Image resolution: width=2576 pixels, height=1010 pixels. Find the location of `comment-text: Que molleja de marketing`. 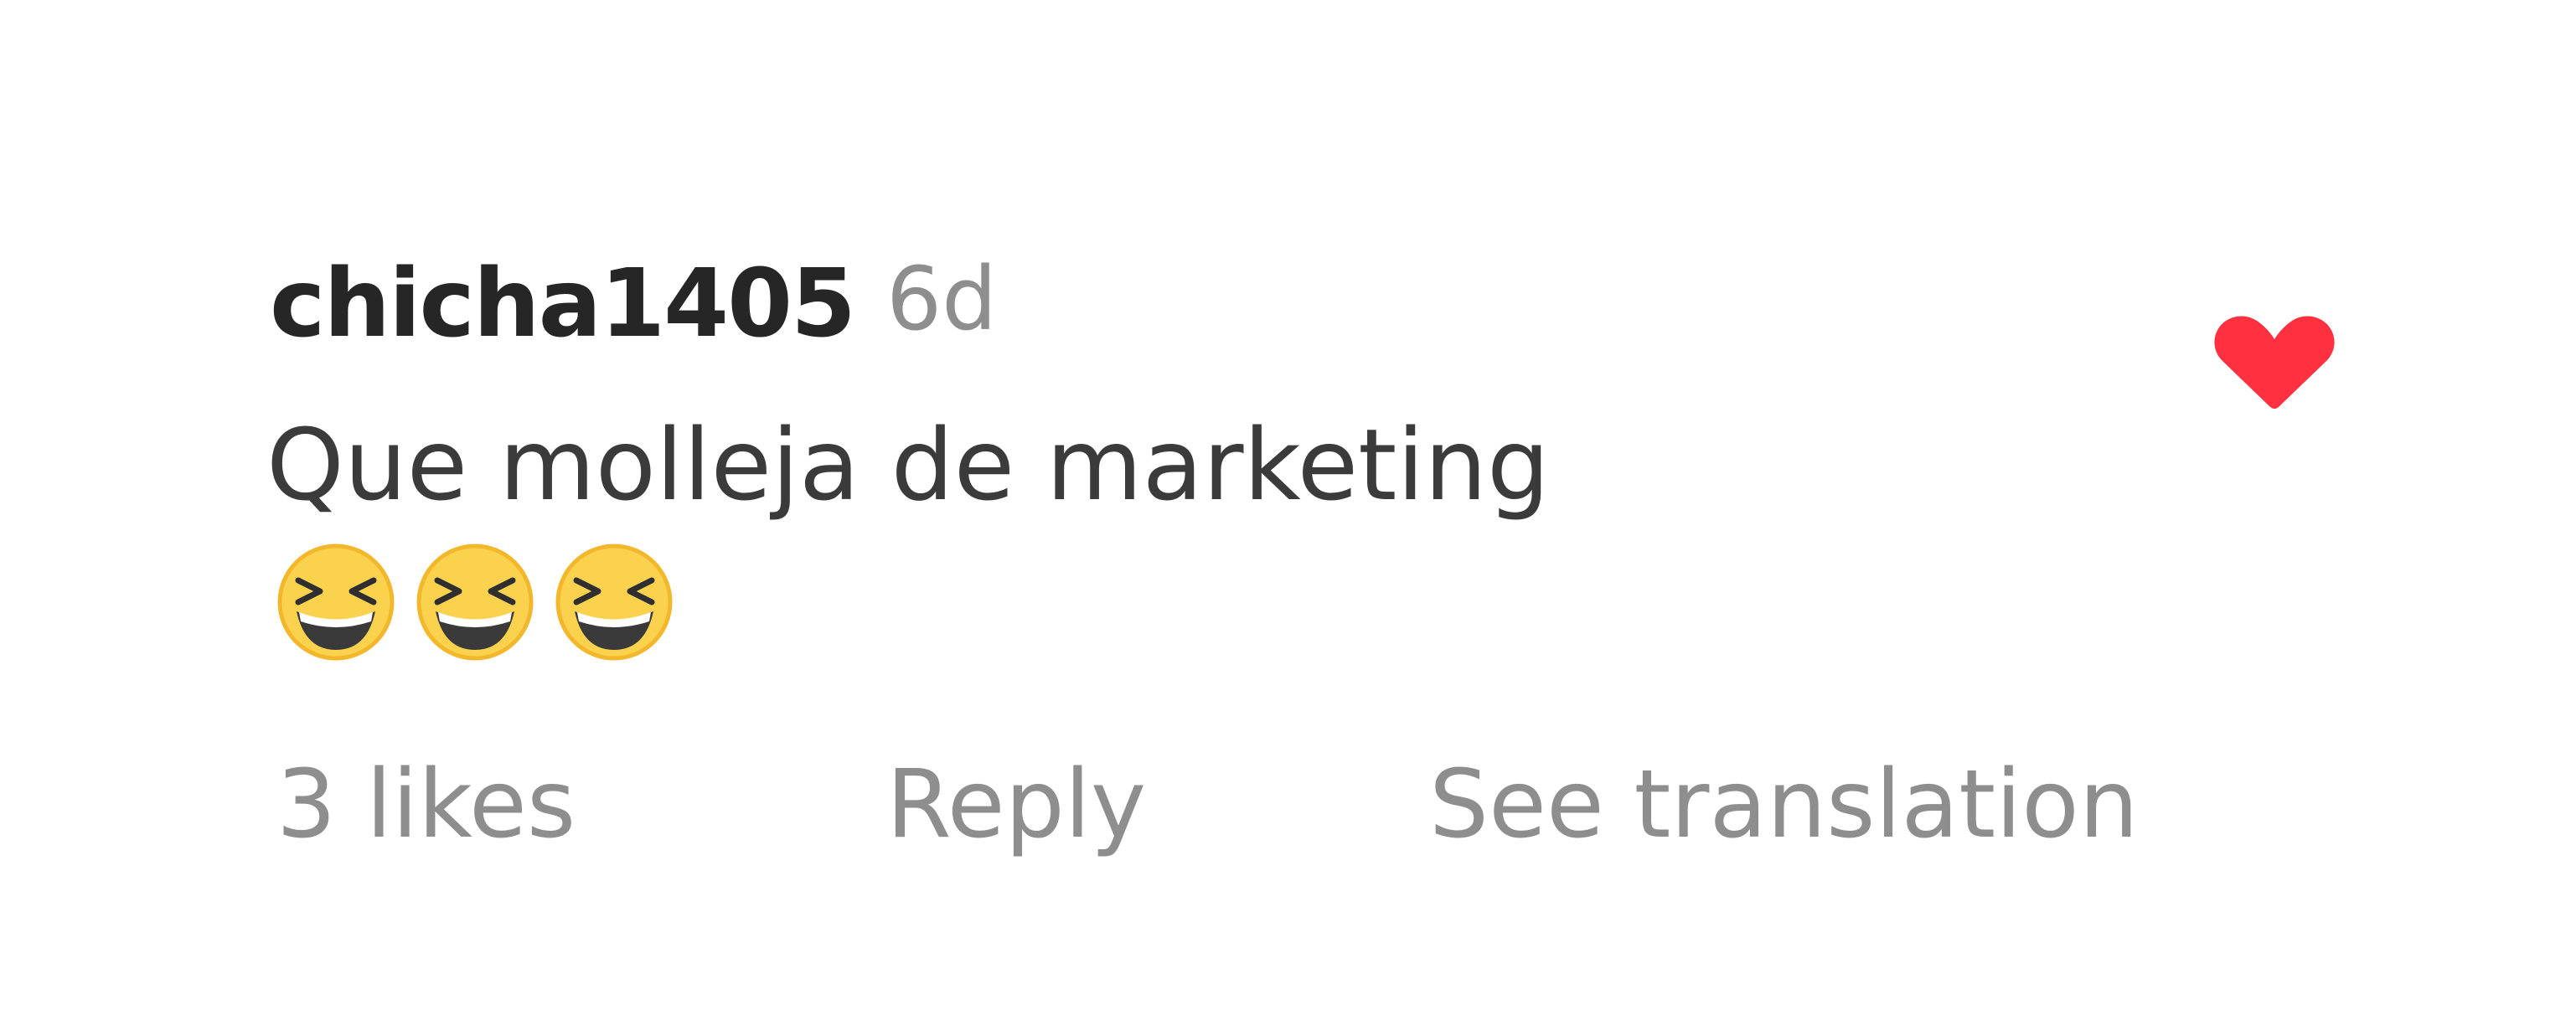

comment-text: Que molleja de marketing is located at coordinates (908, 465).